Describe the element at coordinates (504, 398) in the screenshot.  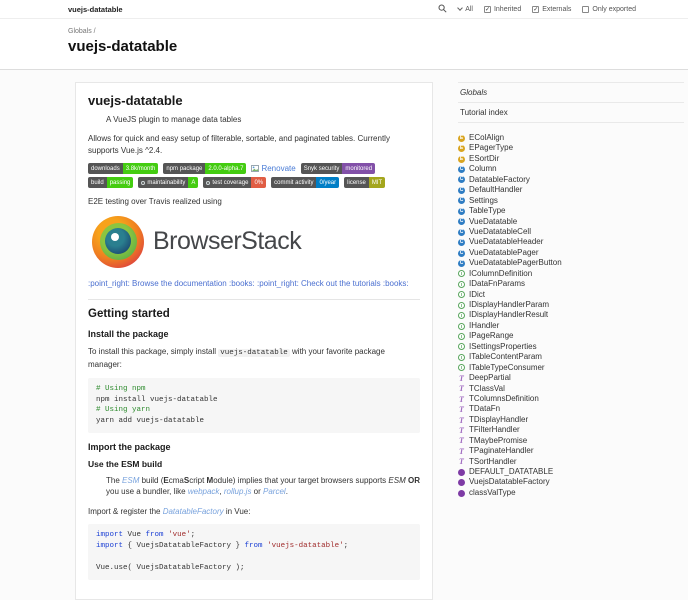
I see `symbol-label: TColumnsDefinition` at that location.